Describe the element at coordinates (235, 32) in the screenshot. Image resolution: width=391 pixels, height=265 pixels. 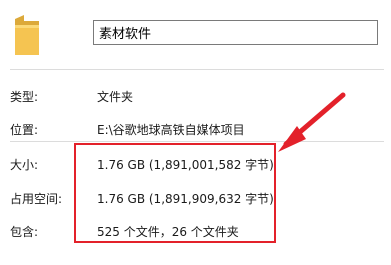
I see `file-name-input` at that location.